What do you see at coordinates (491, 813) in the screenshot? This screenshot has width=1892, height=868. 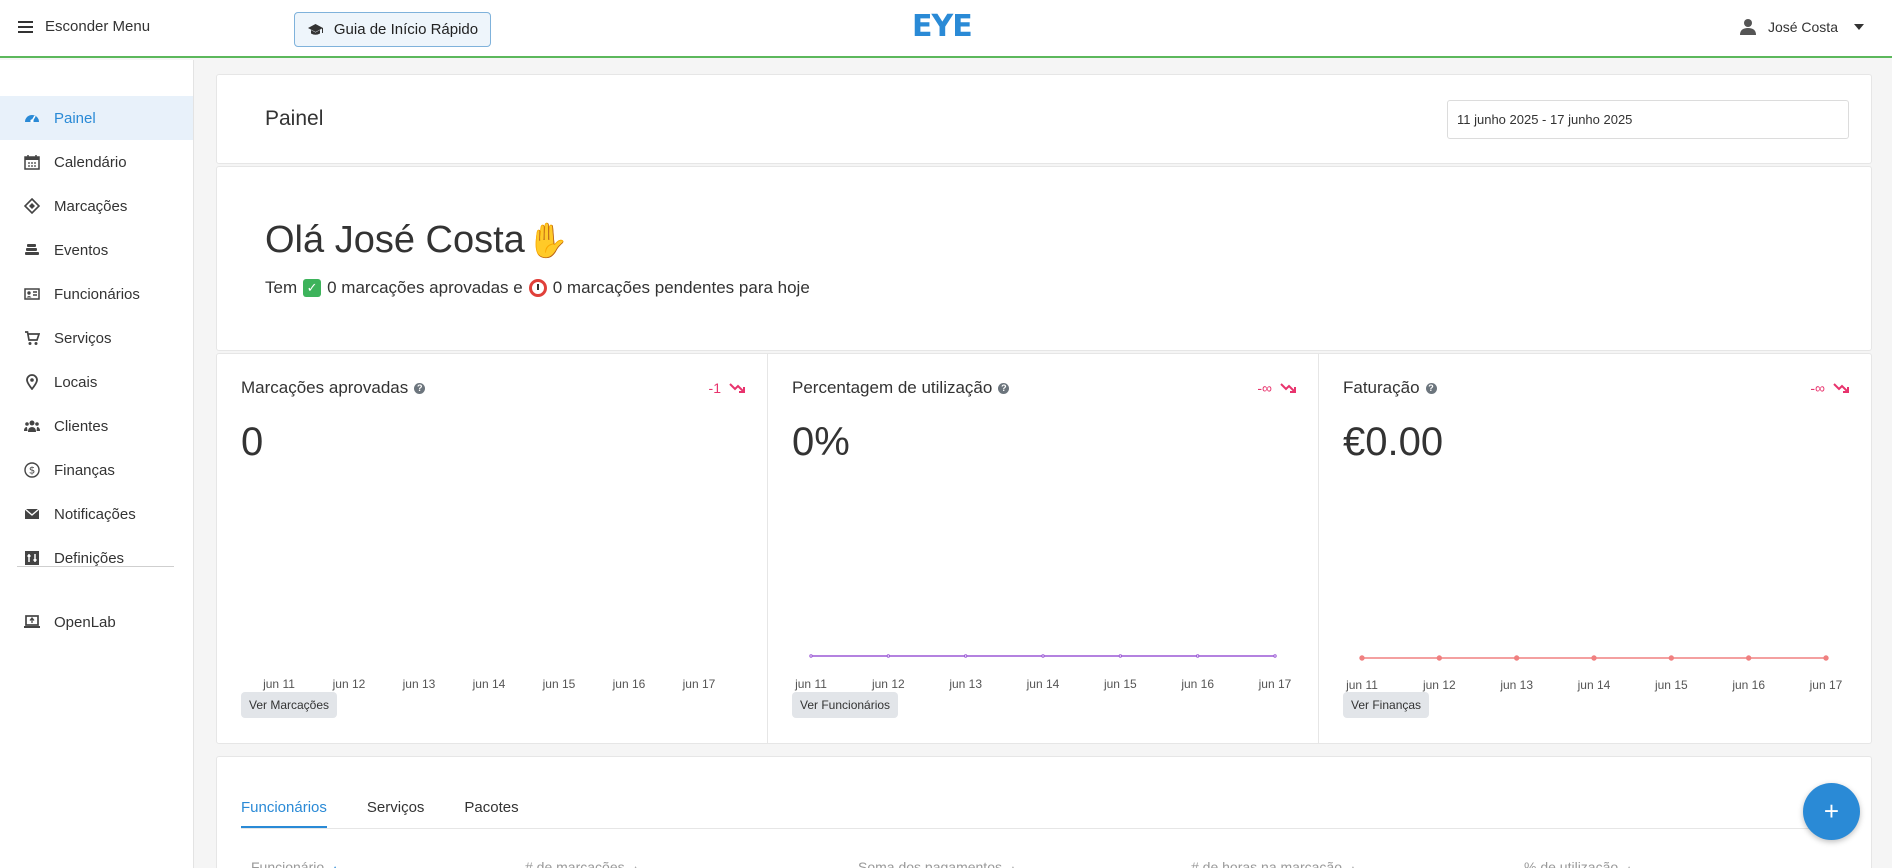 I see `tab-pacotes: Pacotes` at bounding box center [491, 813].